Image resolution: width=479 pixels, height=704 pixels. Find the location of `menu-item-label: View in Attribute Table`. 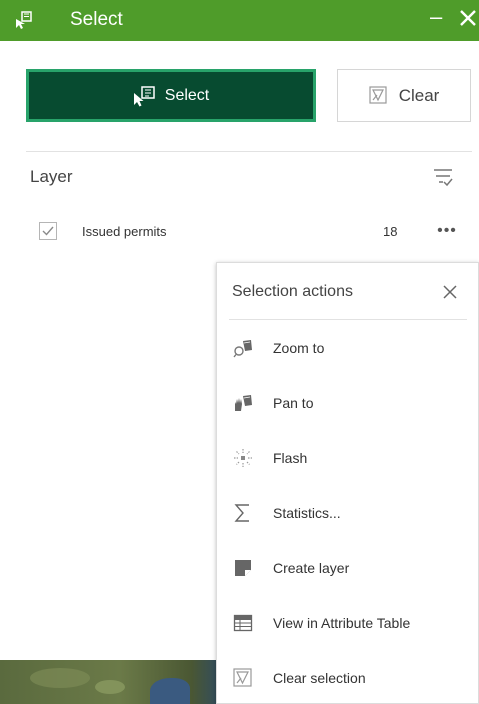

menu-item-label: View in Attribute Table is located at coordinates (342, 623).